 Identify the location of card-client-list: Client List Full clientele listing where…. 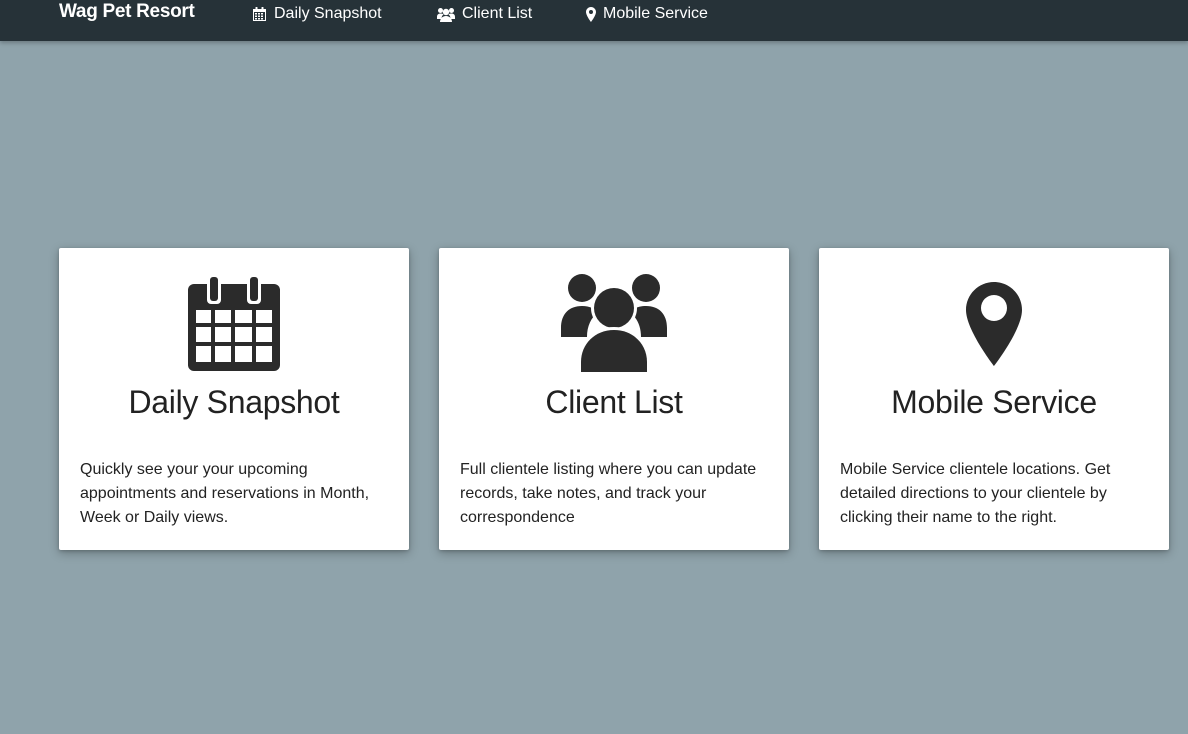
(614, 399).